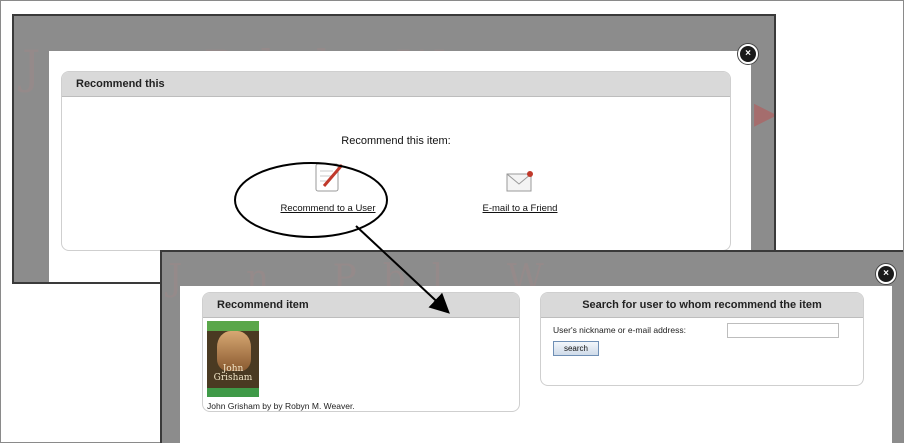 Image resolution: width=904 pixels, height=443 pixels. What do you see at coordinates (576, 348) in the screenshot?
I see `search-button: search` at bounding box center [576, 348].